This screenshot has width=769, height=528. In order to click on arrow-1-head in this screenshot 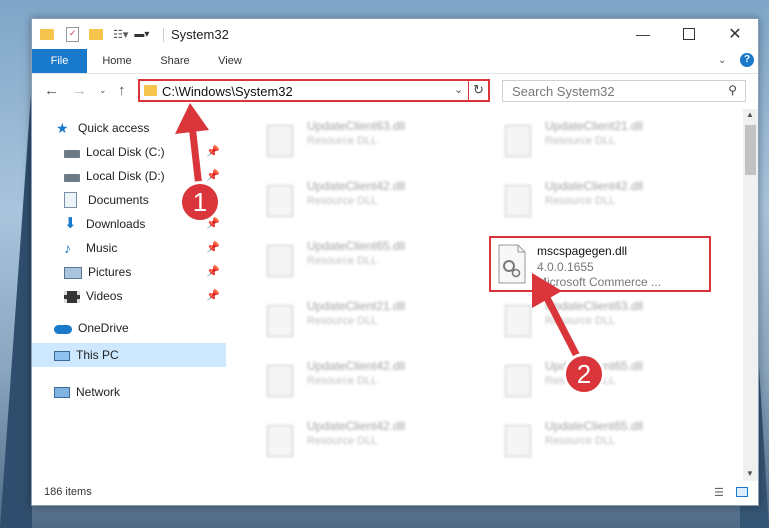, I will do `click(192, 118)`.